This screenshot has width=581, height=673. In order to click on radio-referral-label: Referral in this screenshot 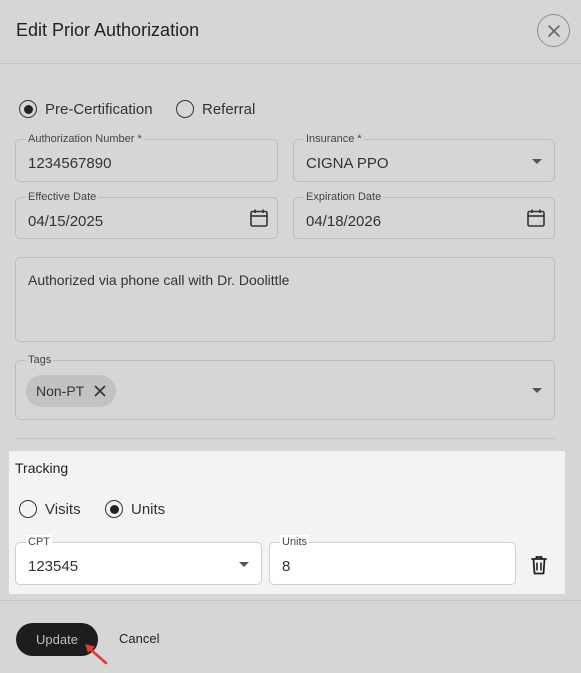, I will do `click(229, 109)`.